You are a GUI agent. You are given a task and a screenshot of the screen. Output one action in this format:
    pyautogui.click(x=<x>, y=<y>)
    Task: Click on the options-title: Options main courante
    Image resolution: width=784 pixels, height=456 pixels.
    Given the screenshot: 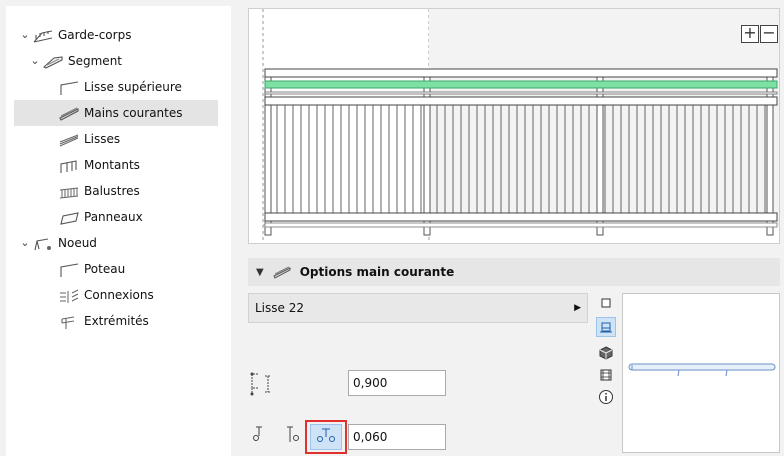 What is the action you would take?
    pyautogui.click(x=377, y=272)
    